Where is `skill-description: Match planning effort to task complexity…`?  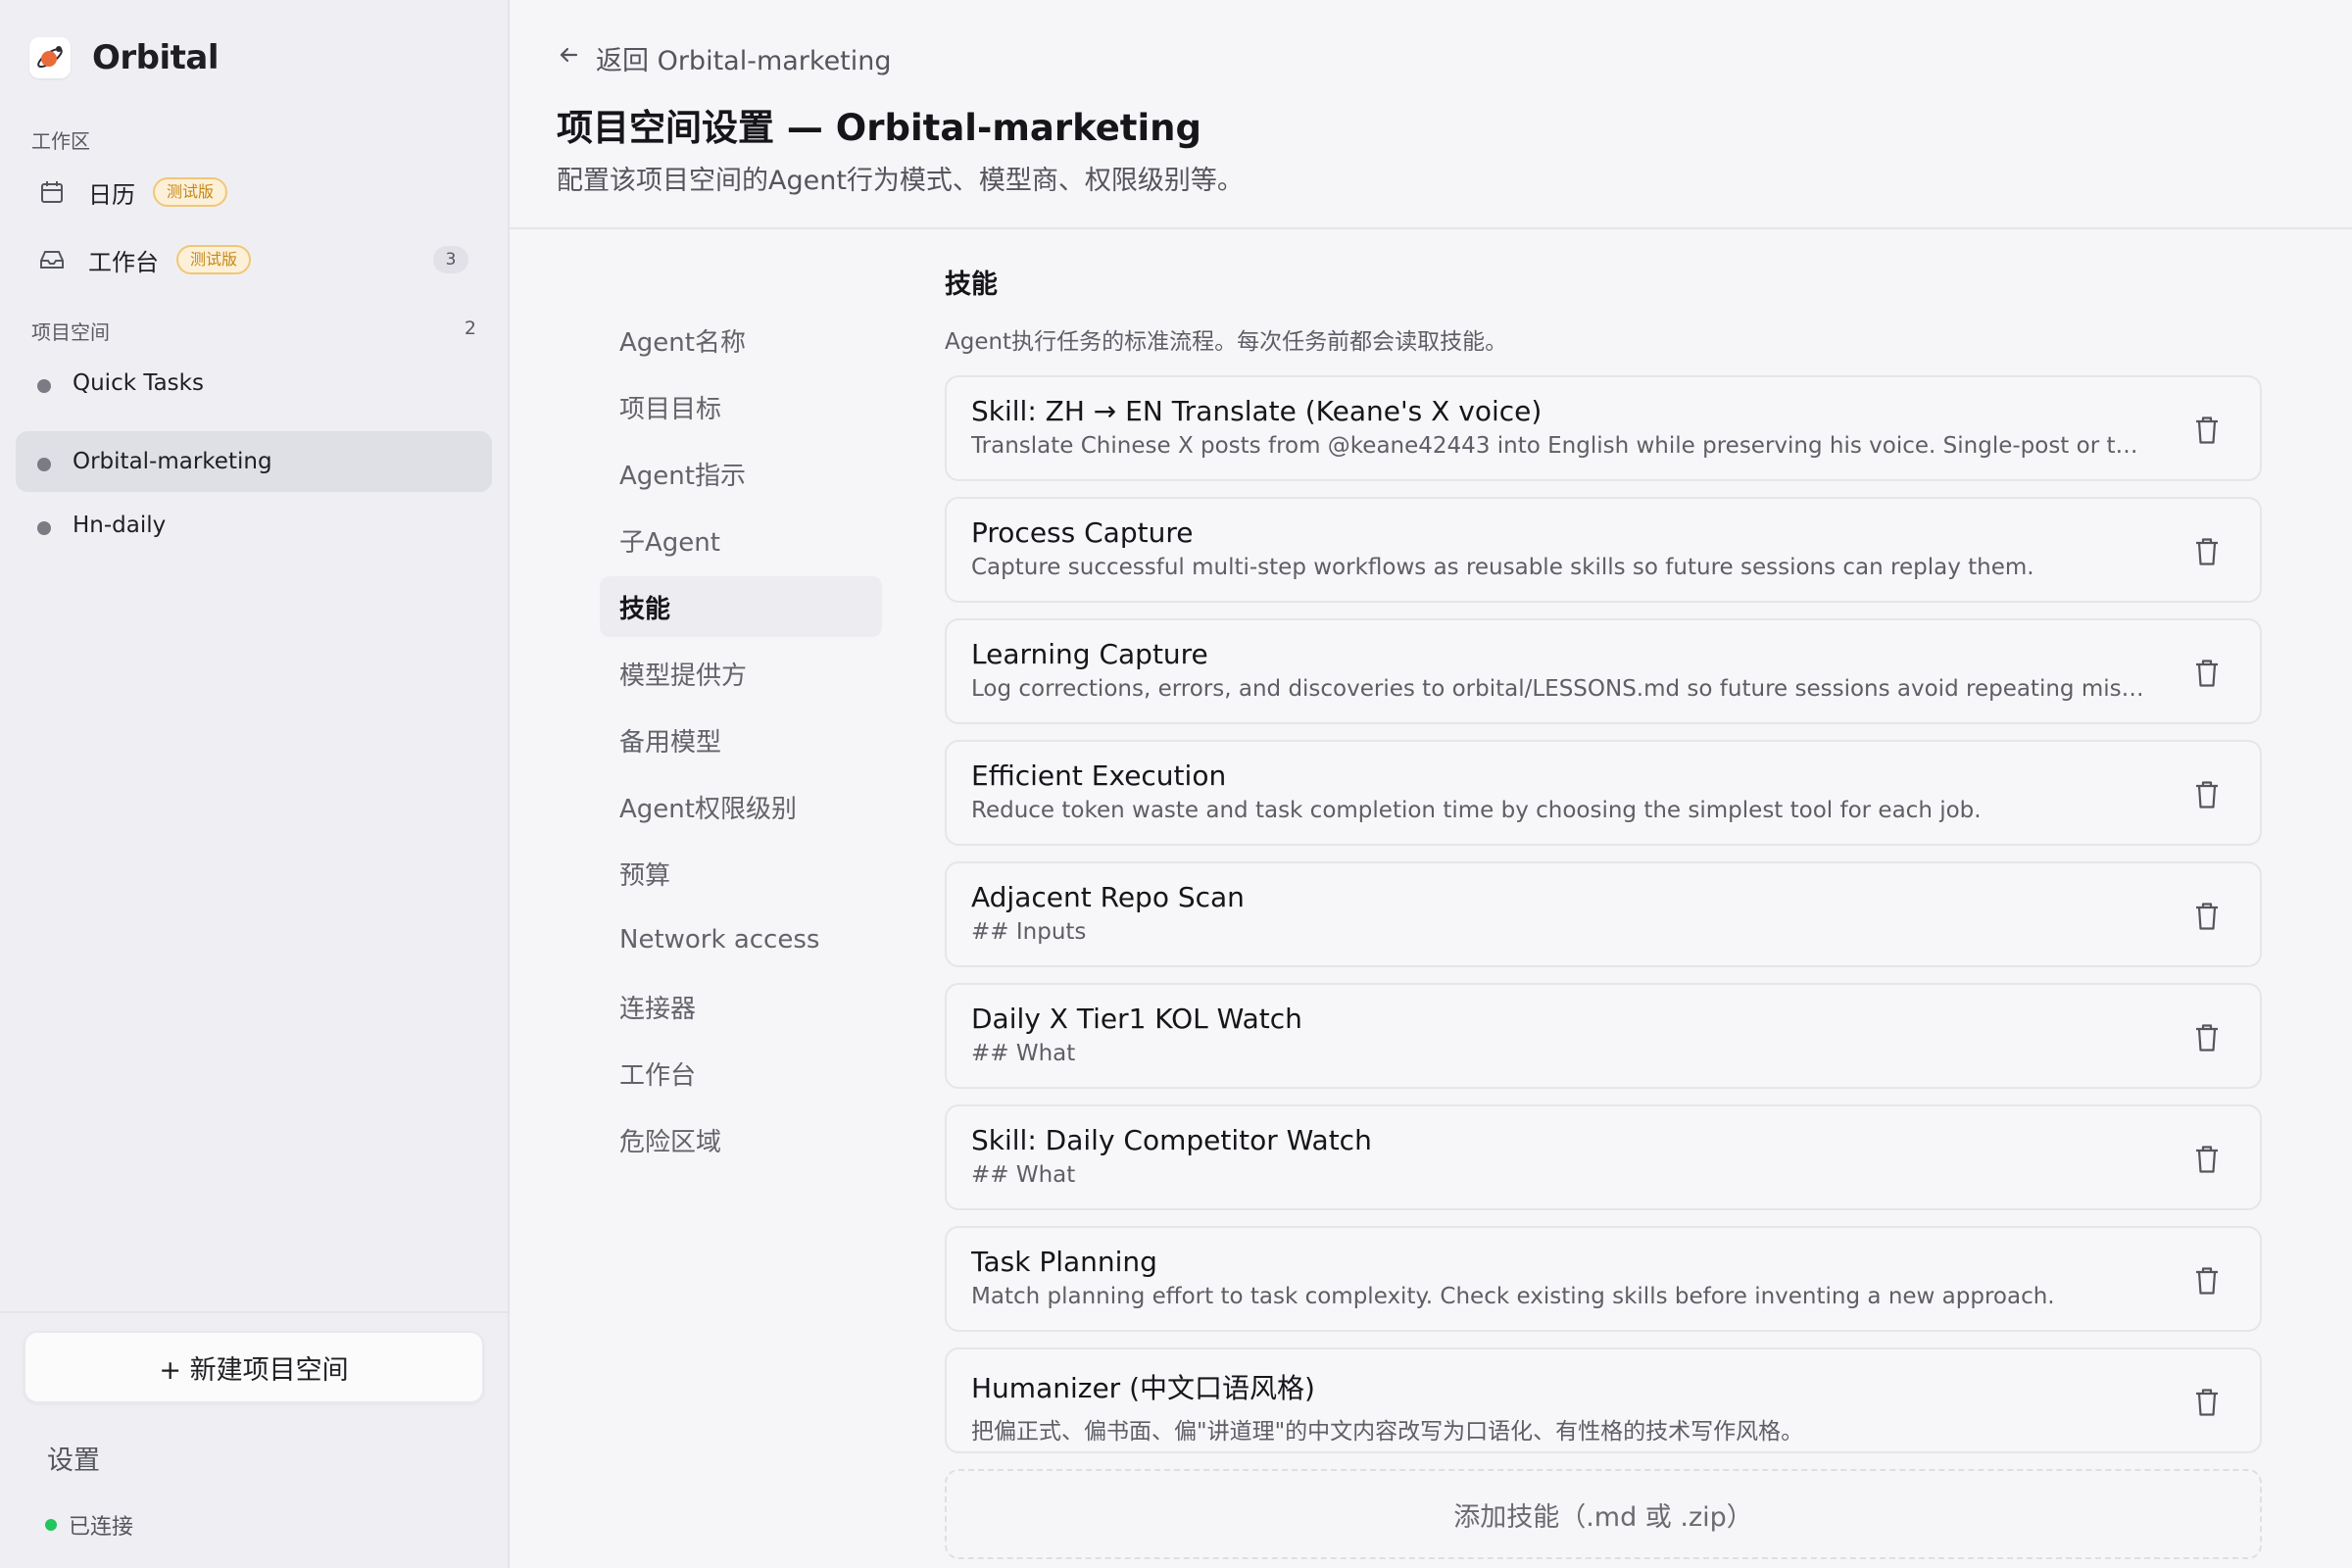 skill-description: Match planning effort to task complexity… is located at coordinates (1513, 1296).